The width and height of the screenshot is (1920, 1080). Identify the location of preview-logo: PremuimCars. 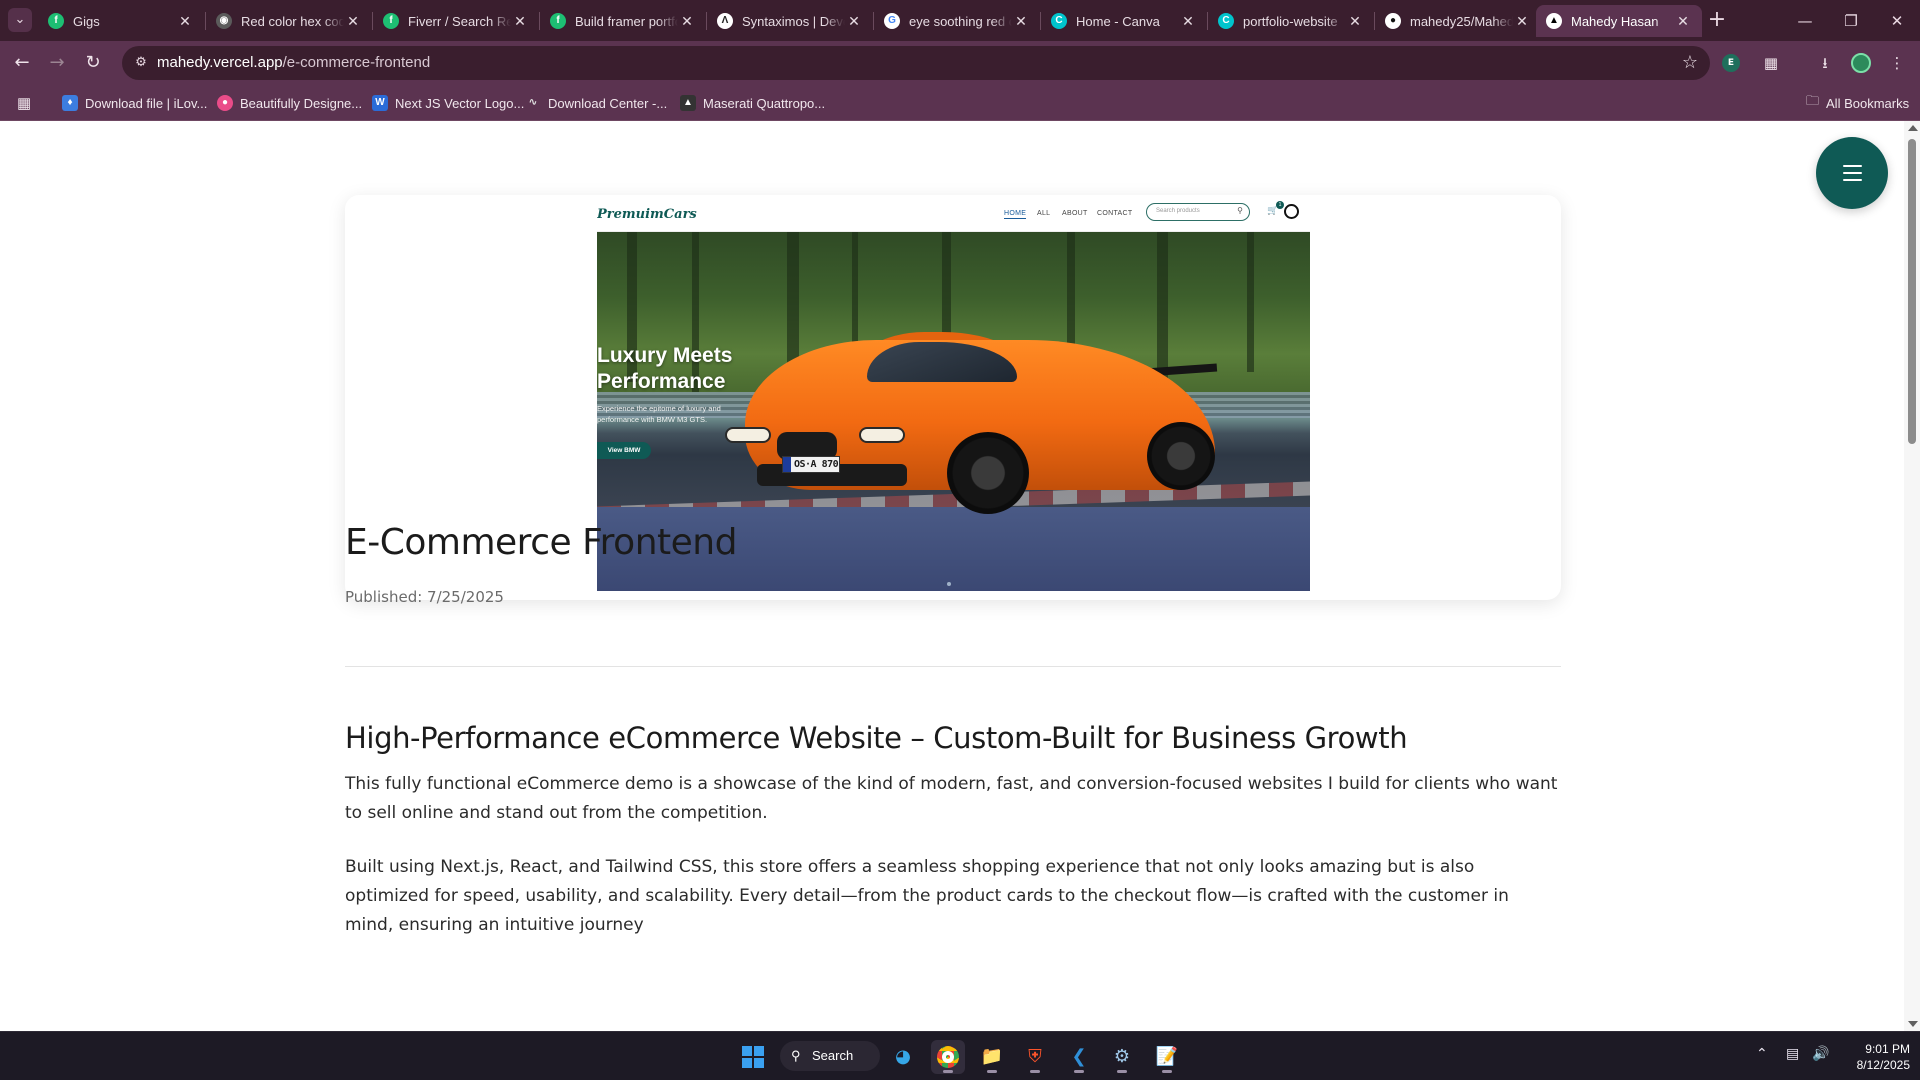
(647, 214).